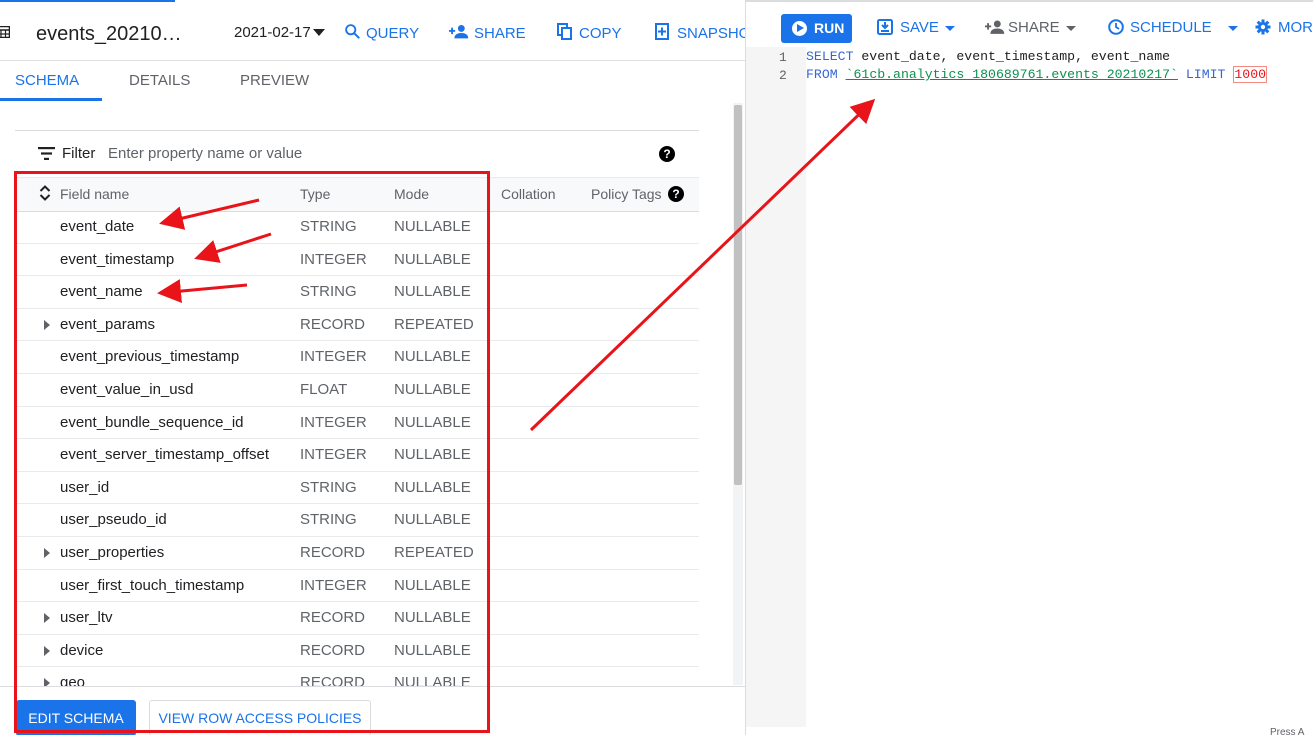 This screenshot has height=738, width=1313. Describe the element at coordinates (46, 153) in the screenshot. I see `filter-icon` at that location.